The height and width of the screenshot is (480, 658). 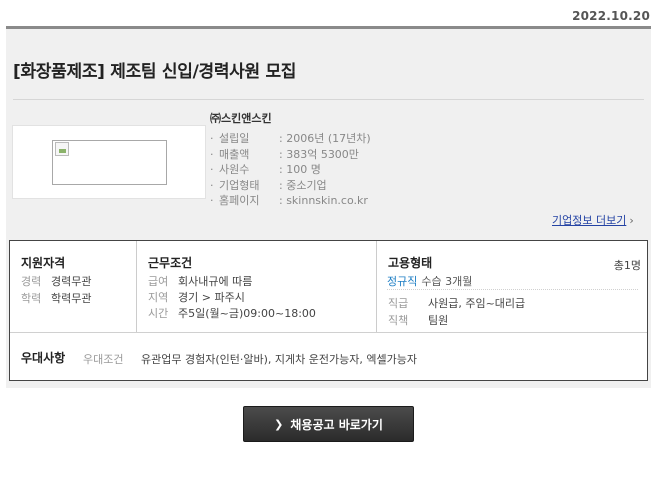 What do you see at coordinates (71, 281) in the screenshot?
I see `row-value: 경력무관` at bounding box center [71, 281].